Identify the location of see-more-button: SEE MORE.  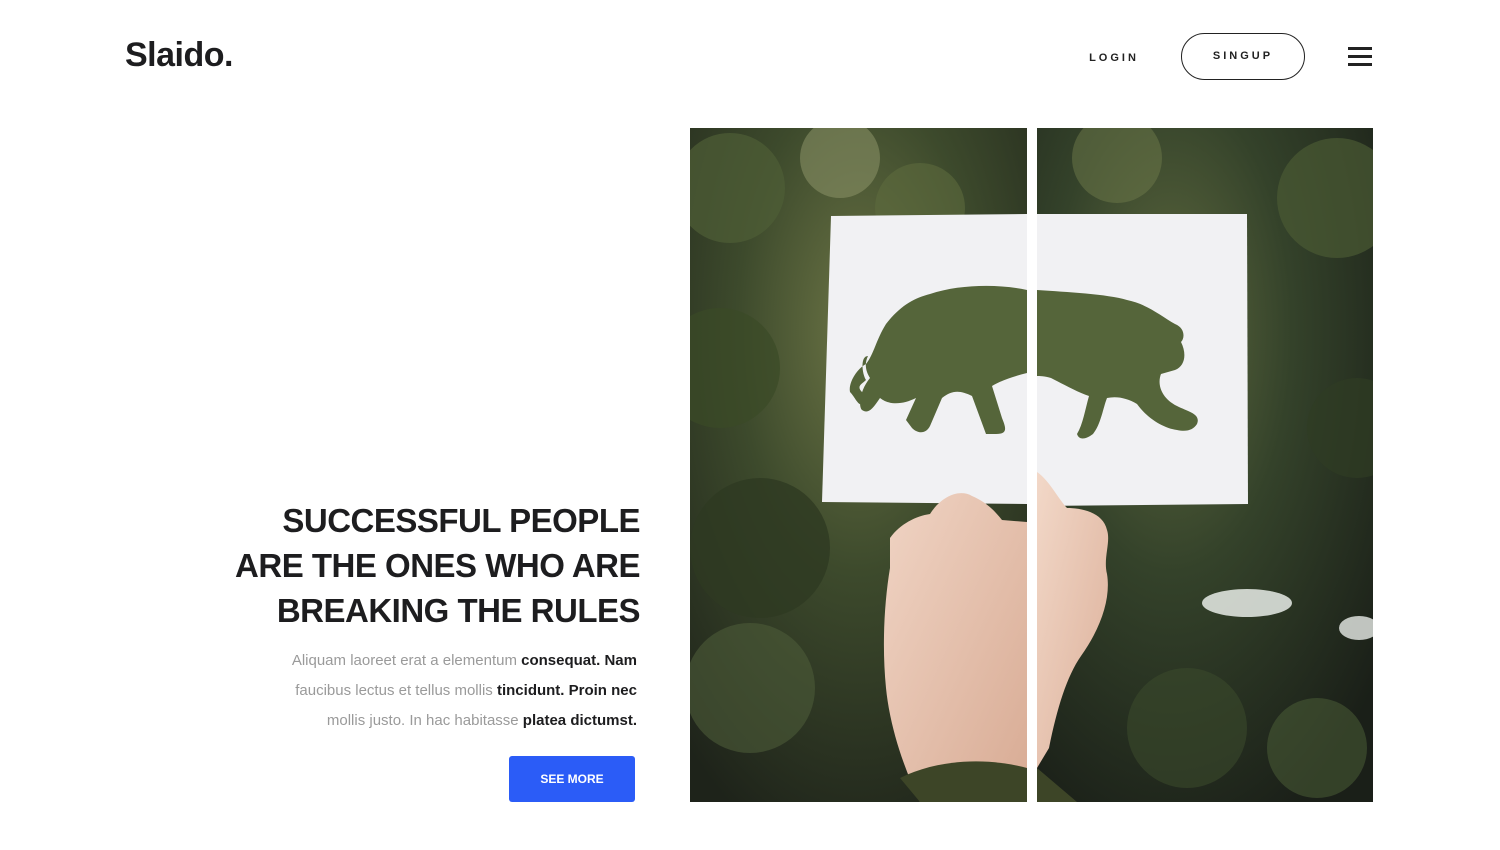
(572, 779).